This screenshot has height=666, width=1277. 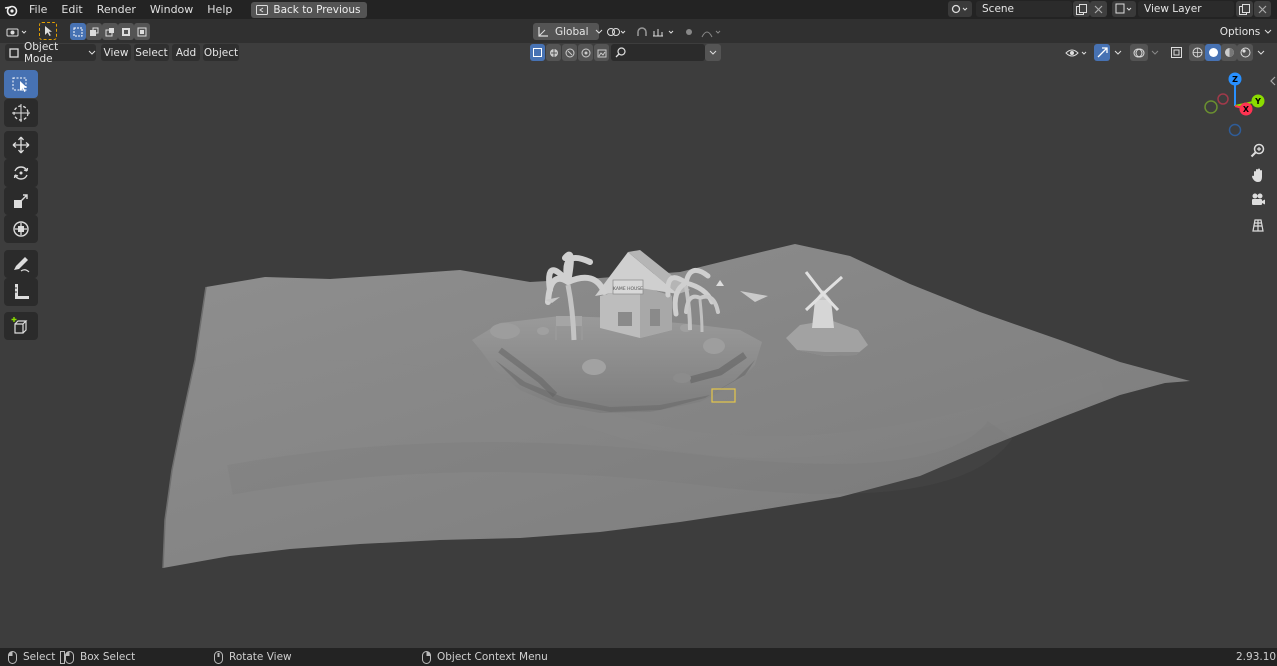 What do you see at coordinates (713, 52) in the screenshot?
I see `search-options-icon` at bounding box center [713, 52].